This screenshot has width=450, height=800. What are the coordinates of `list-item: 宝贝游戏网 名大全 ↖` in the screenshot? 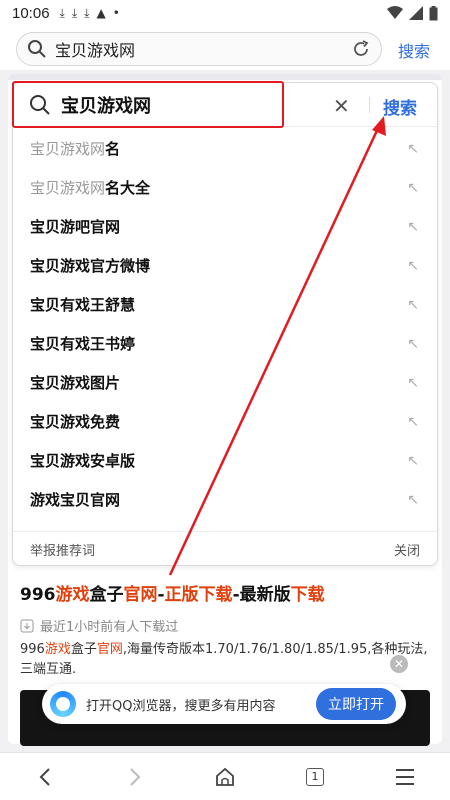 It's located at (225, 187).